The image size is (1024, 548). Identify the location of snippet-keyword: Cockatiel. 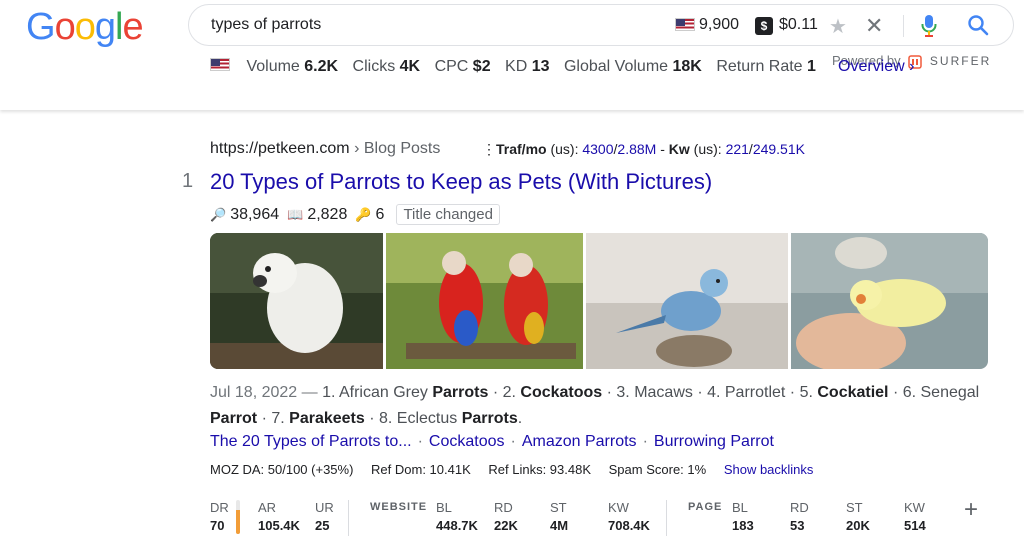
(853, 392).